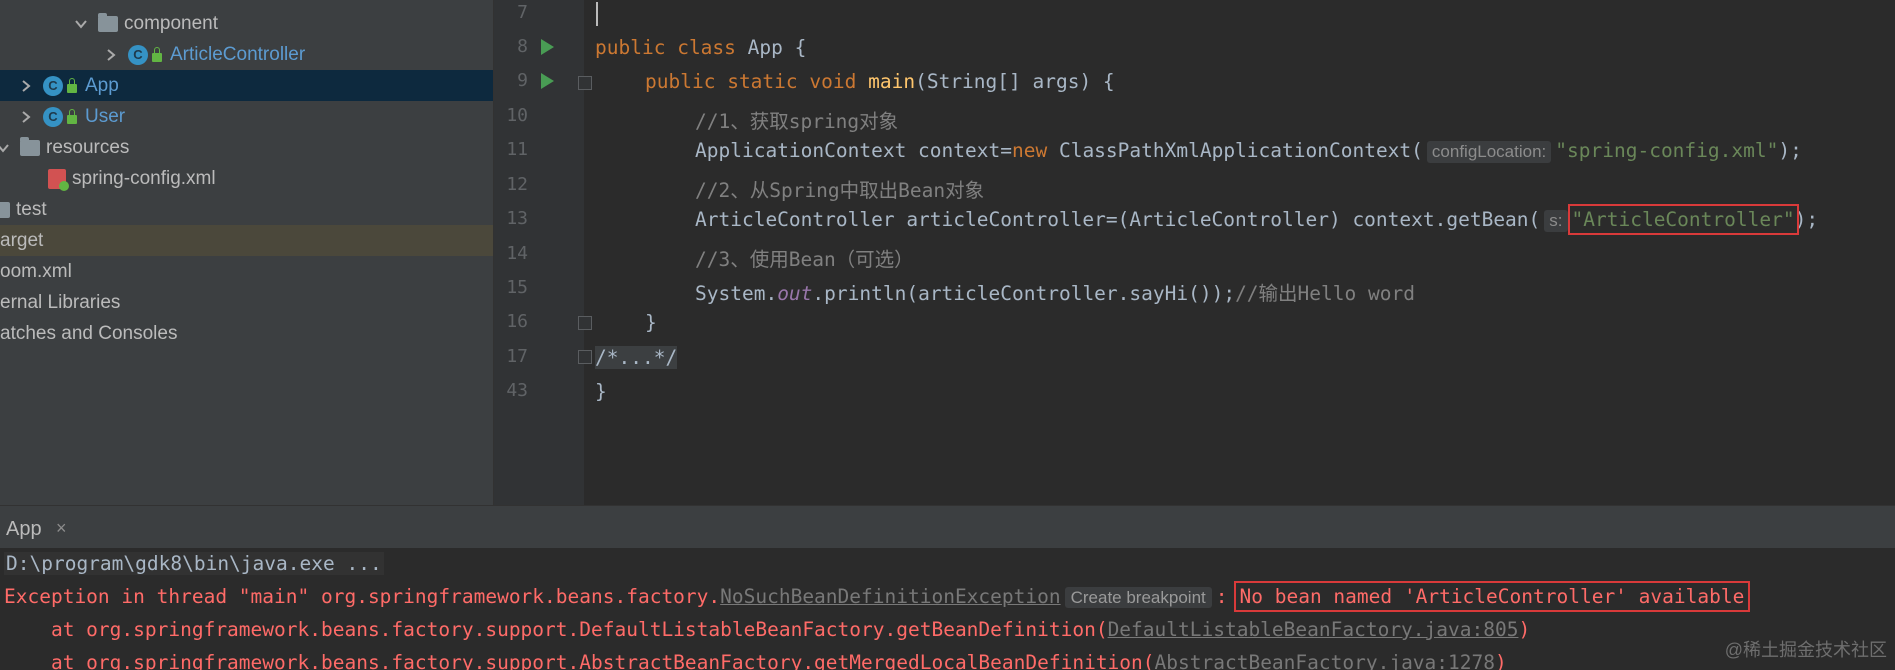 Image resolution: width=1895 pixels, height=670 pixels. I want to click on stacktrace-source-link: AbstractBeanFactory.java:1278, so click(1325, 660).